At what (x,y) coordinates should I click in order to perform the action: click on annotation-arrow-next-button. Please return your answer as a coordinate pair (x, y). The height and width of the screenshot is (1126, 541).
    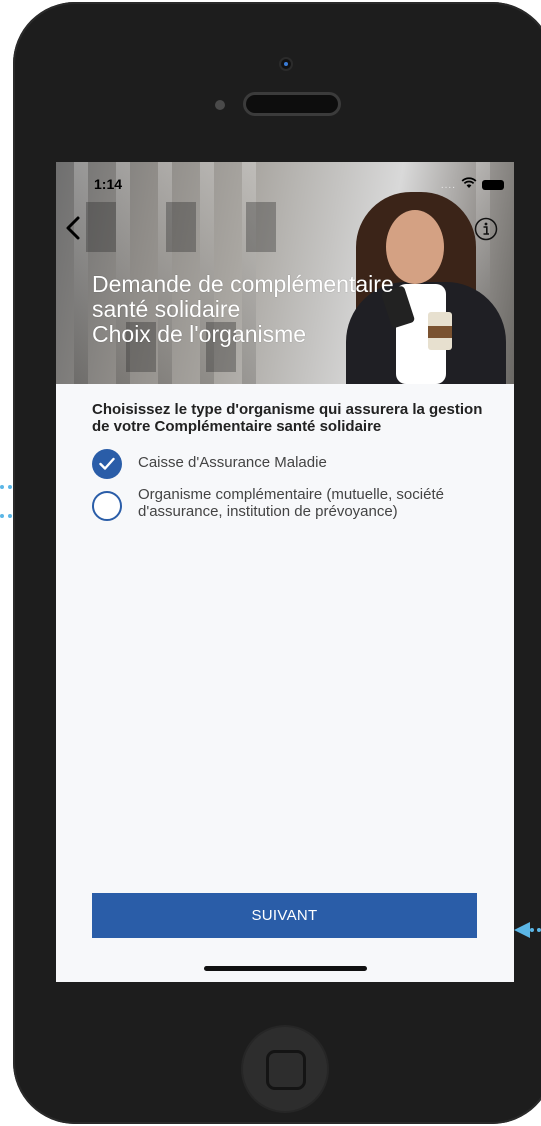
    Looking at the image, I should click on (535, 930).